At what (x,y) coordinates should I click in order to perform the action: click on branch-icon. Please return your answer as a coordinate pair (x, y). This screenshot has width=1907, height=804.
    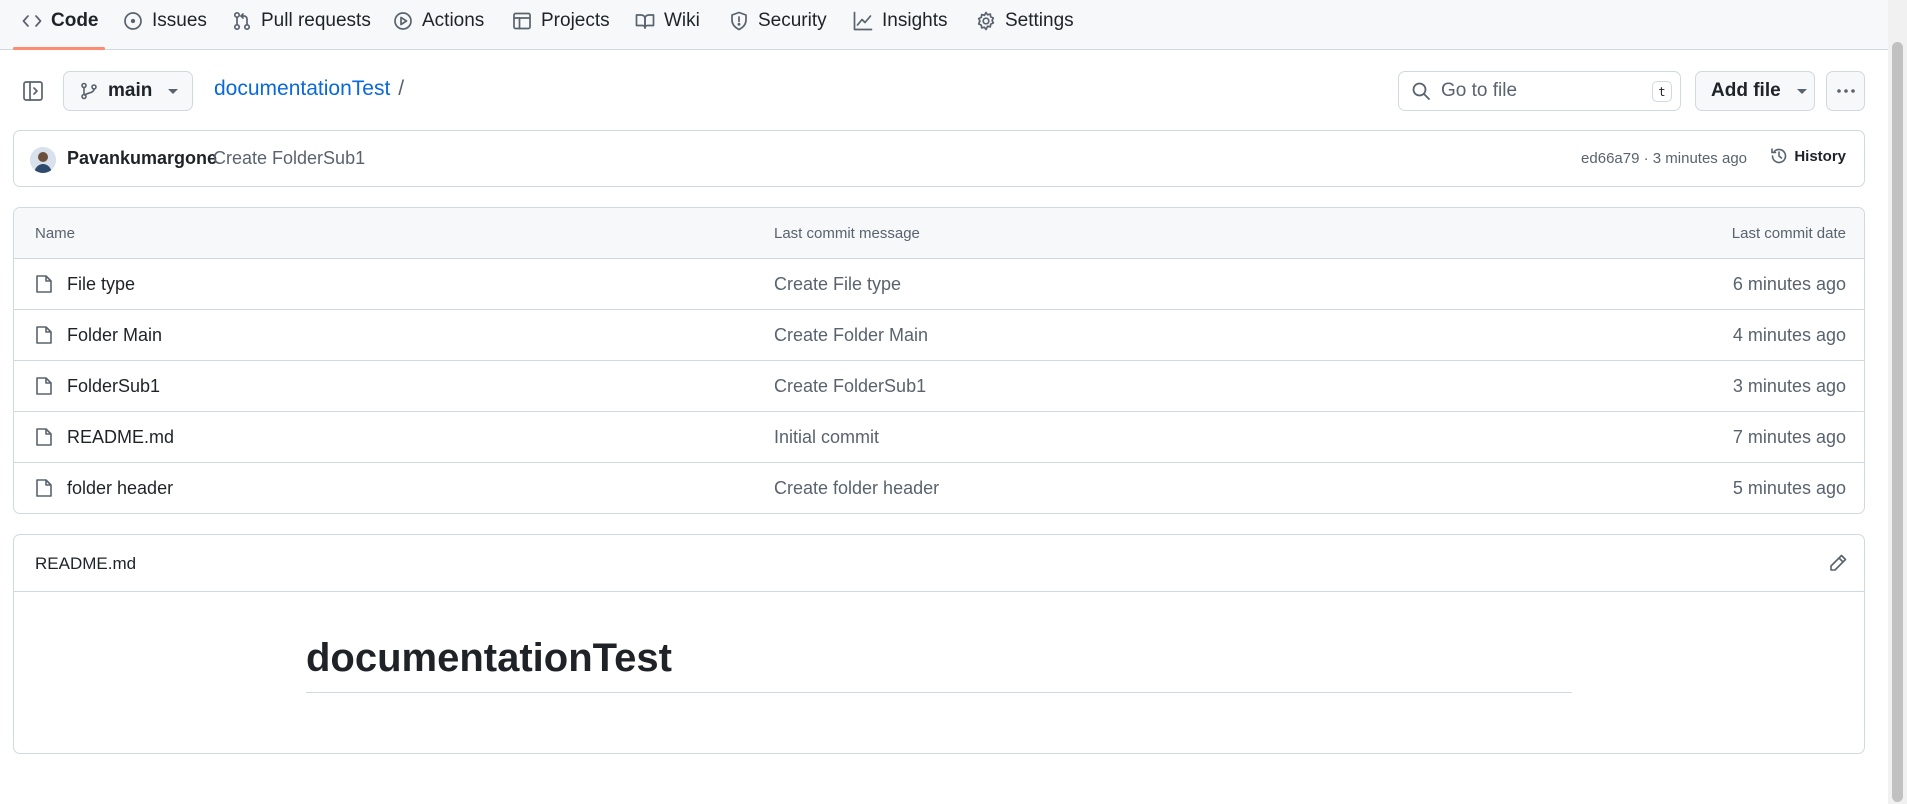
    Looking at the image, I should click on (89, 91).